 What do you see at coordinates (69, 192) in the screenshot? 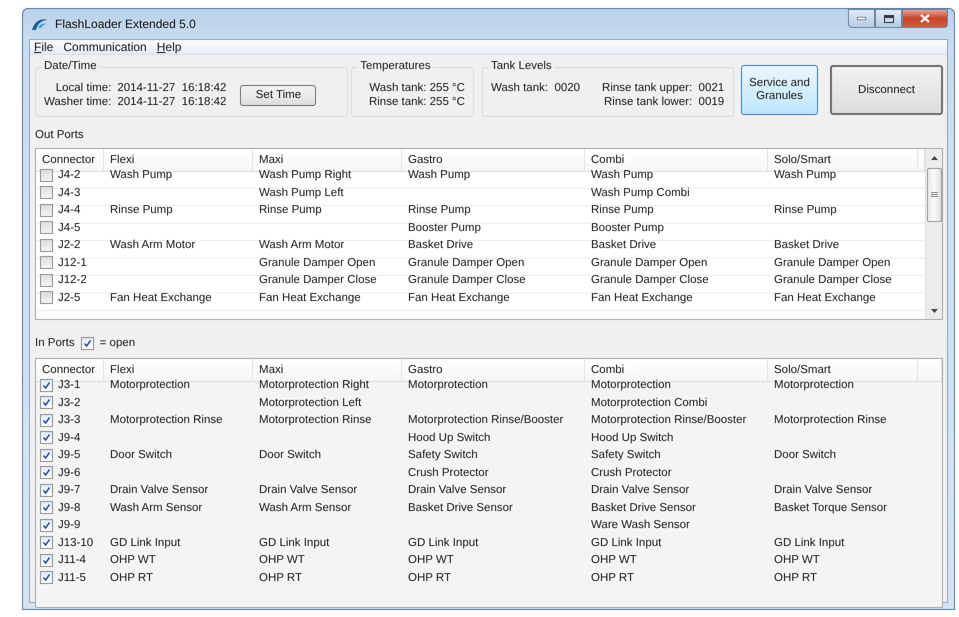
I see `connector-label: J4-3` at bounding box center [69, 192].